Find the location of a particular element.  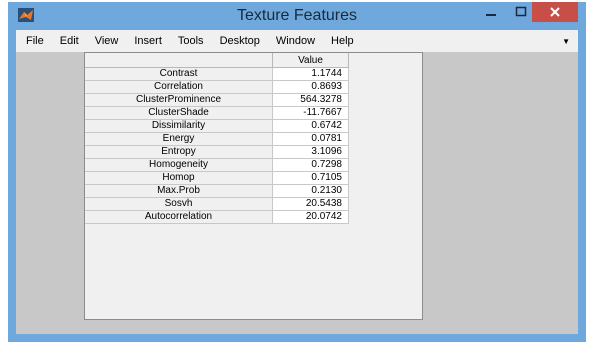

menu-window: Window is located at coordinates (295, 41).